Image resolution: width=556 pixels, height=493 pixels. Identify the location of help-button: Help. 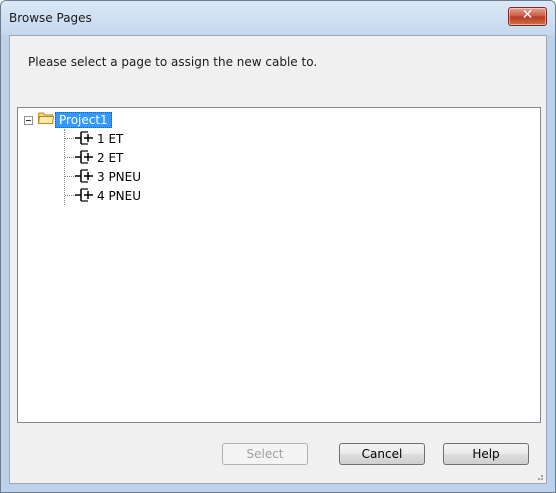
(486, 454).